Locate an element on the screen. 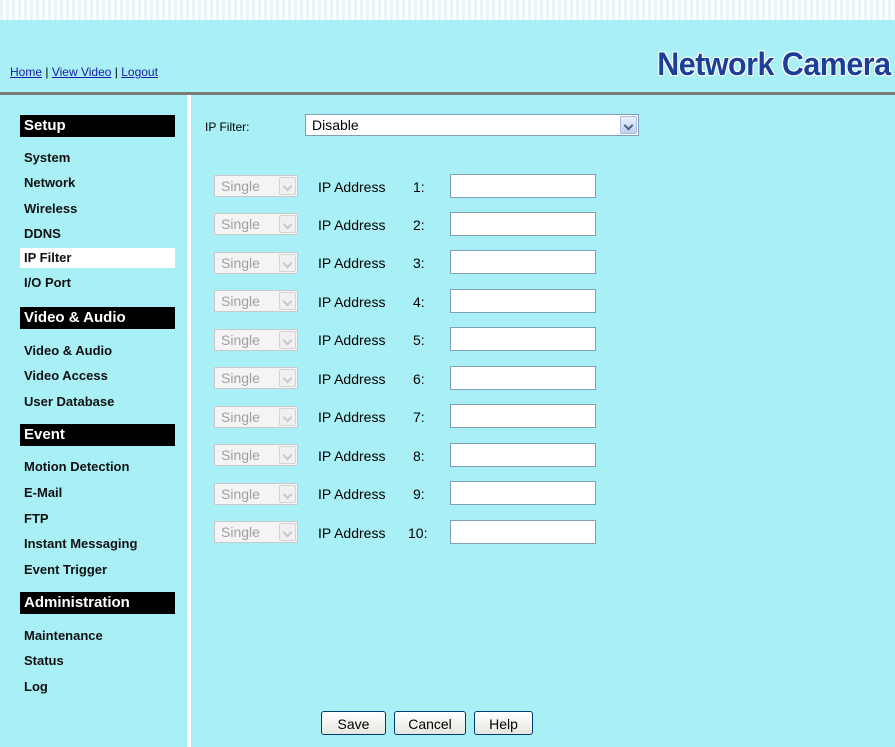 The height and width of the screenshot is (747, 895). sidebar-item-ftp: FTP is located at coordinates (97, 519).